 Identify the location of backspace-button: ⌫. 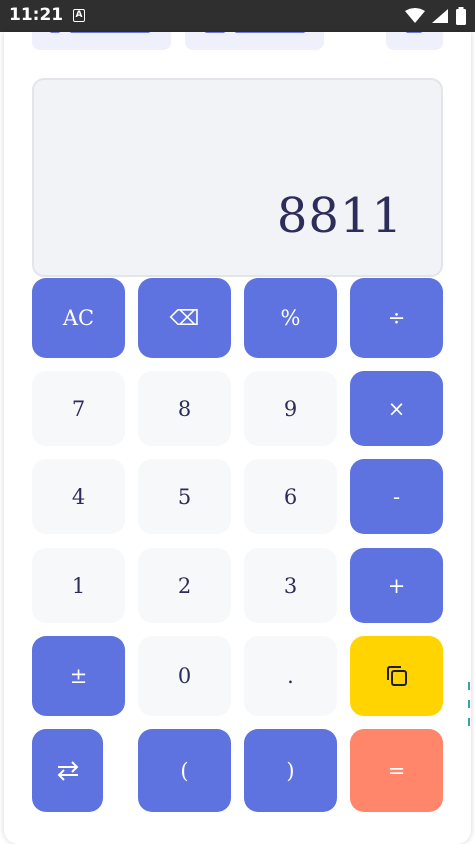
(184, 318).